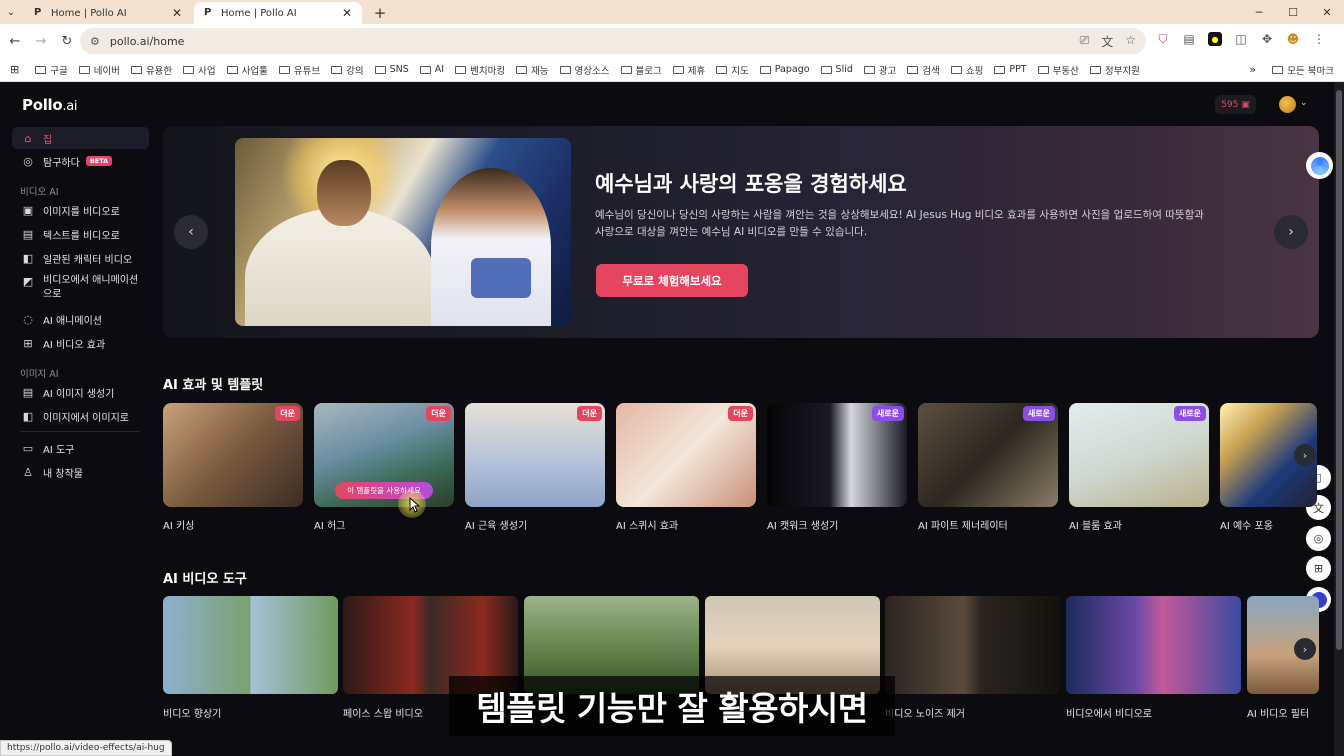 The height and width of the screenshot is (756, 1344). I want to click on effect-card-label: AI 파이트 제너레이터, so click(963, 524).